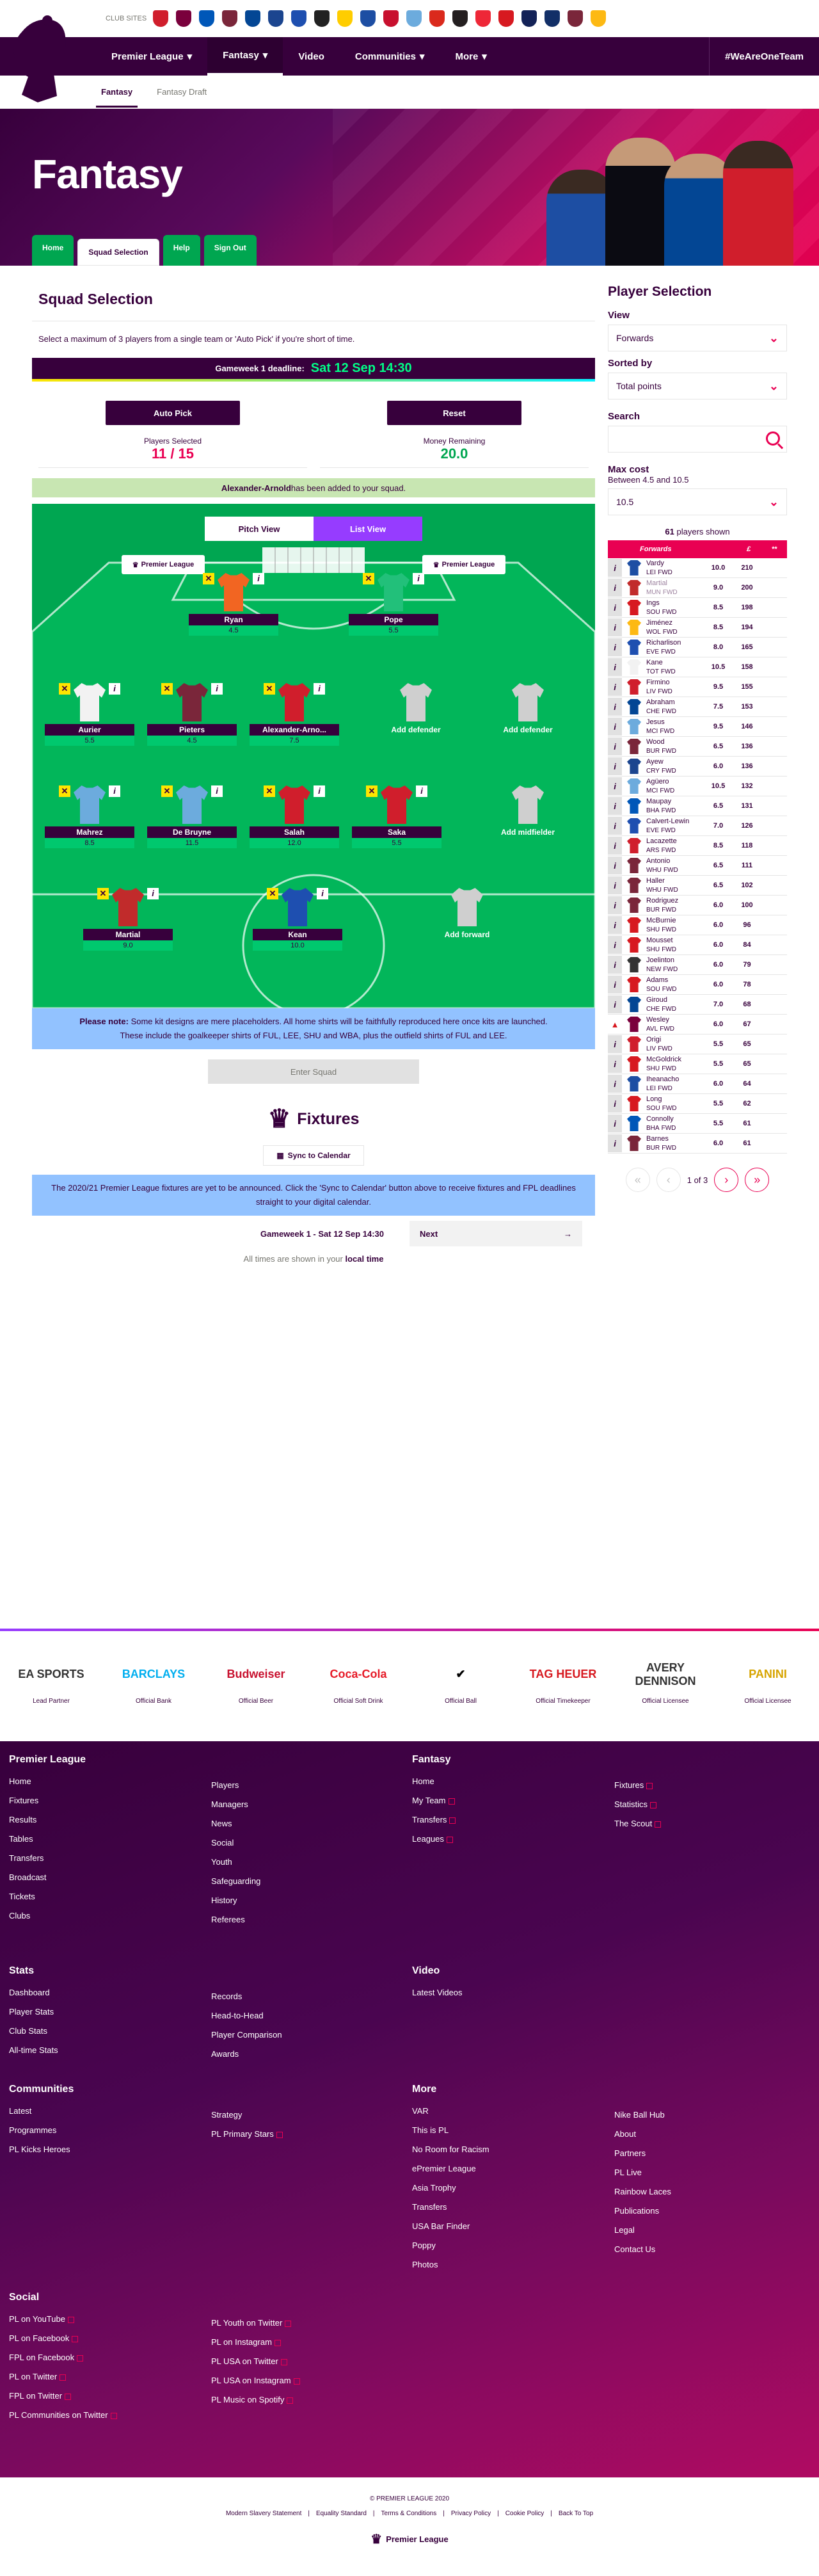 The height and width of the screenshot is (2576, 819). I want to click on footer-link: Managers, so click(236, 1804).